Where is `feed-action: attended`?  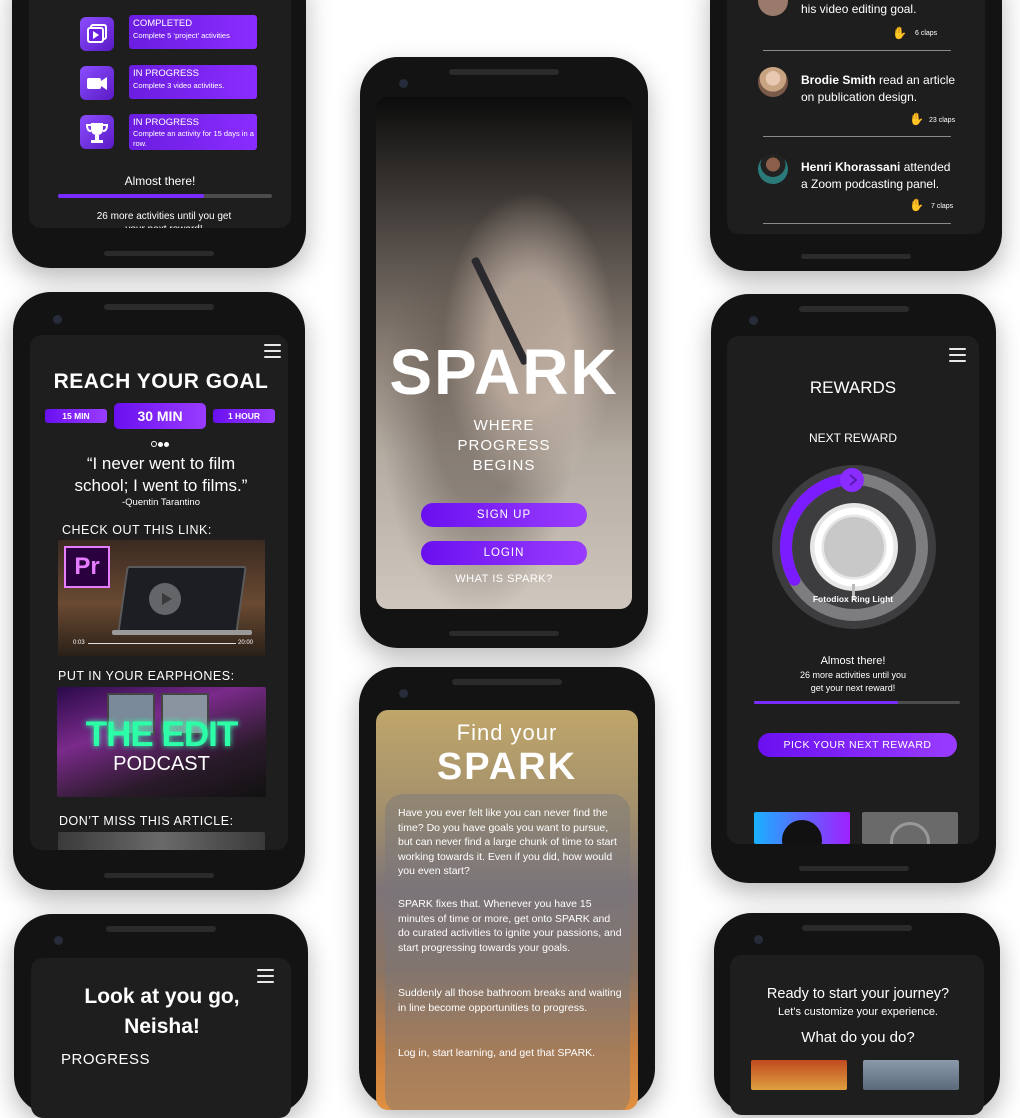 feed-action: attended is located at coordinates (925, 167).